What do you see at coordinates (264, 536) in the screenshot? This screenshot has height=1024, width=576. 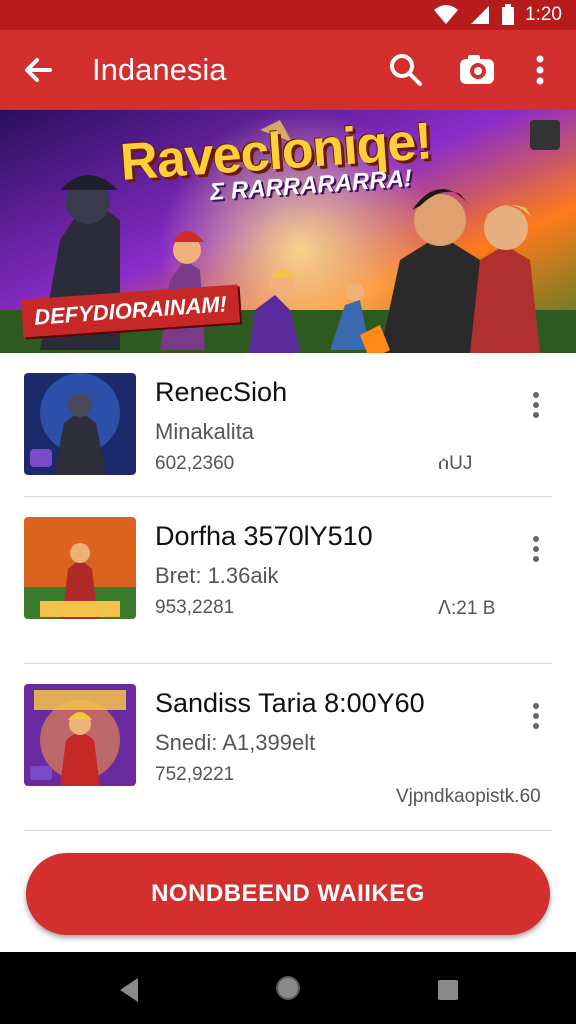 I see `item-title: Dorfha 3570lY510` at bounding box center [264, 536].